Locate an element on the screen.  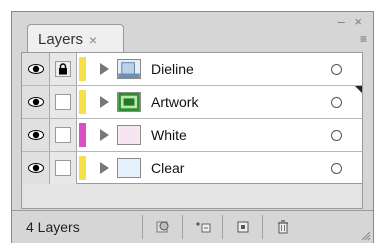
new-sublayer-icon is located at coordinates (202, 227).